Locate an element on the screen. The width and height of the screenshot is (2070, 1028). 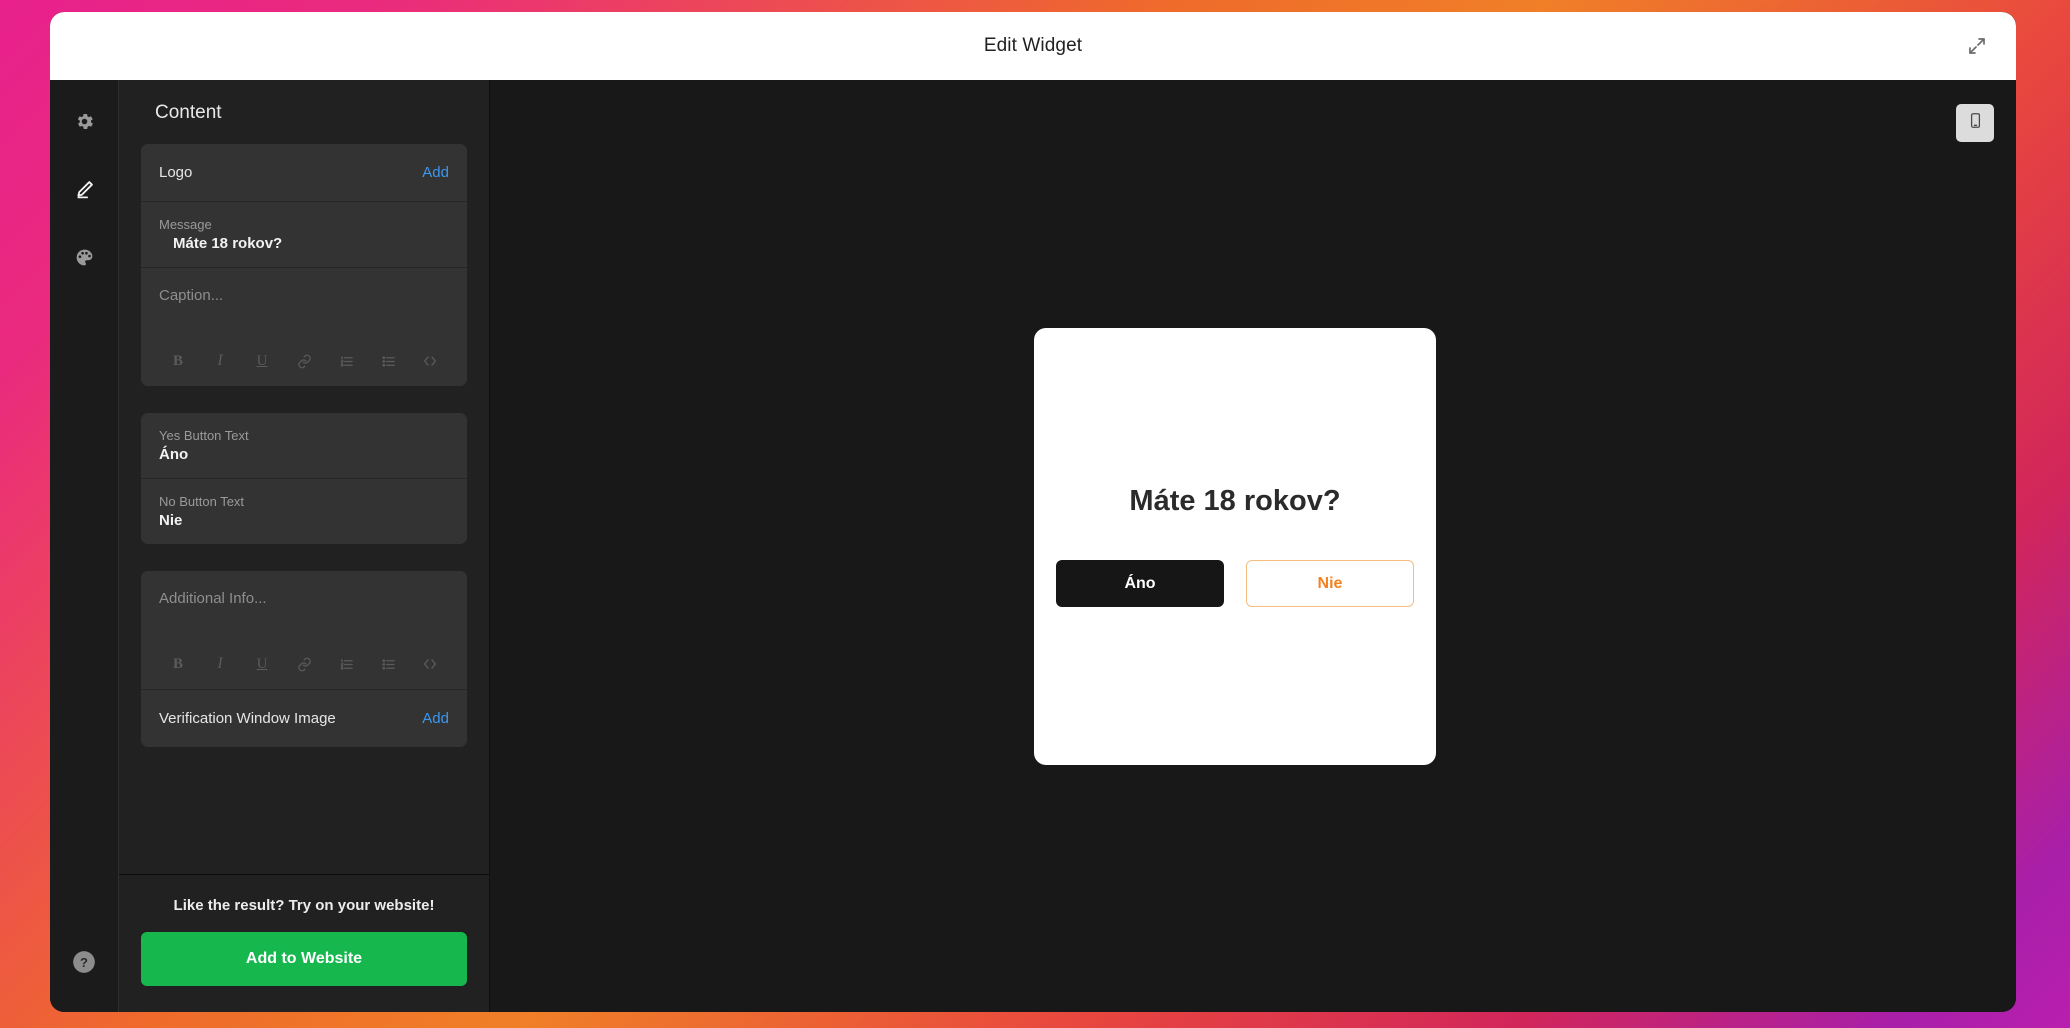
widget-button-row: Áno Nie is located at coordinates (1235, 583).